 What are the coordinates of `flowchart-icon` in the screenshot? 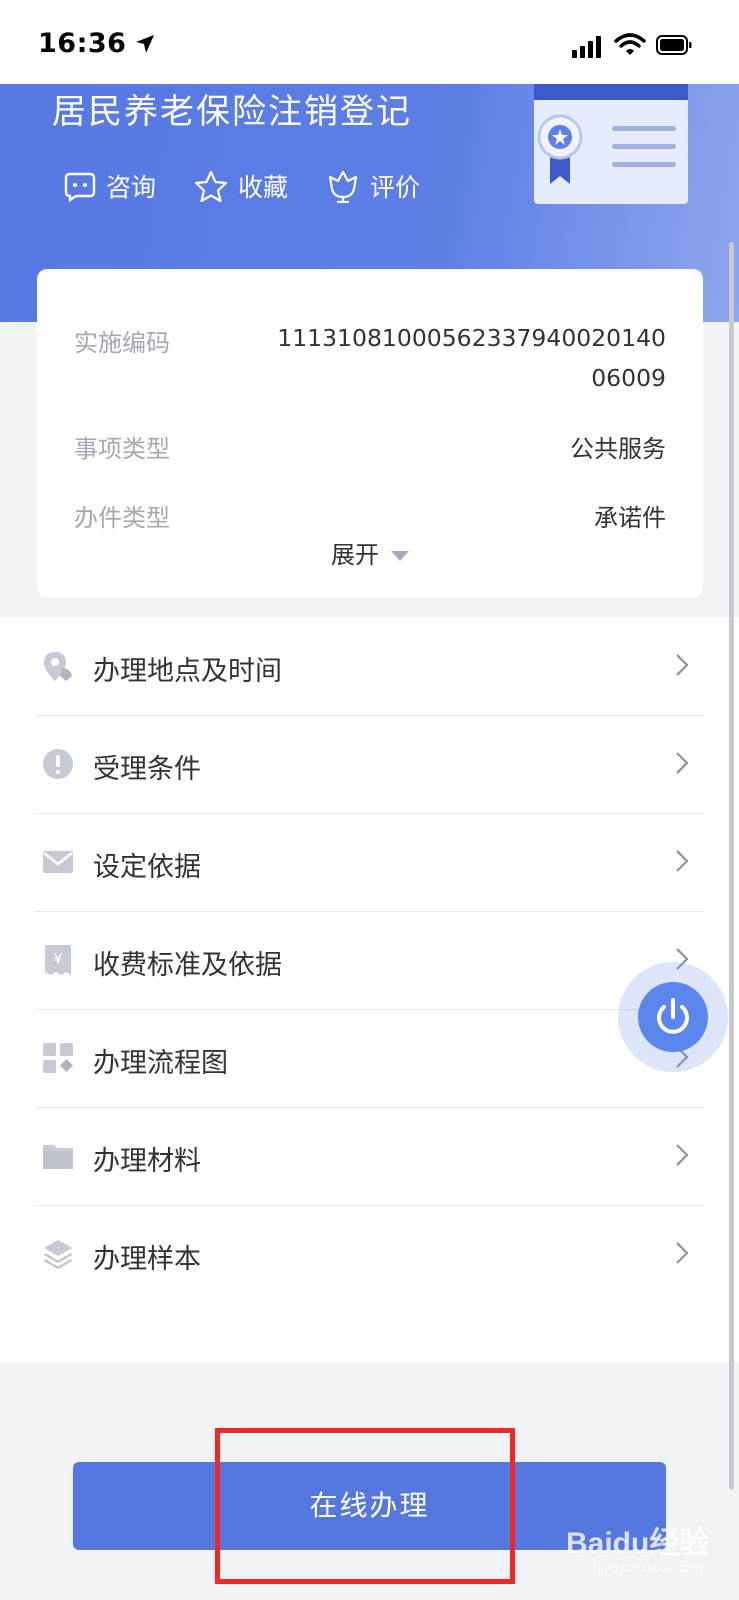 It's located at (58, 1058).